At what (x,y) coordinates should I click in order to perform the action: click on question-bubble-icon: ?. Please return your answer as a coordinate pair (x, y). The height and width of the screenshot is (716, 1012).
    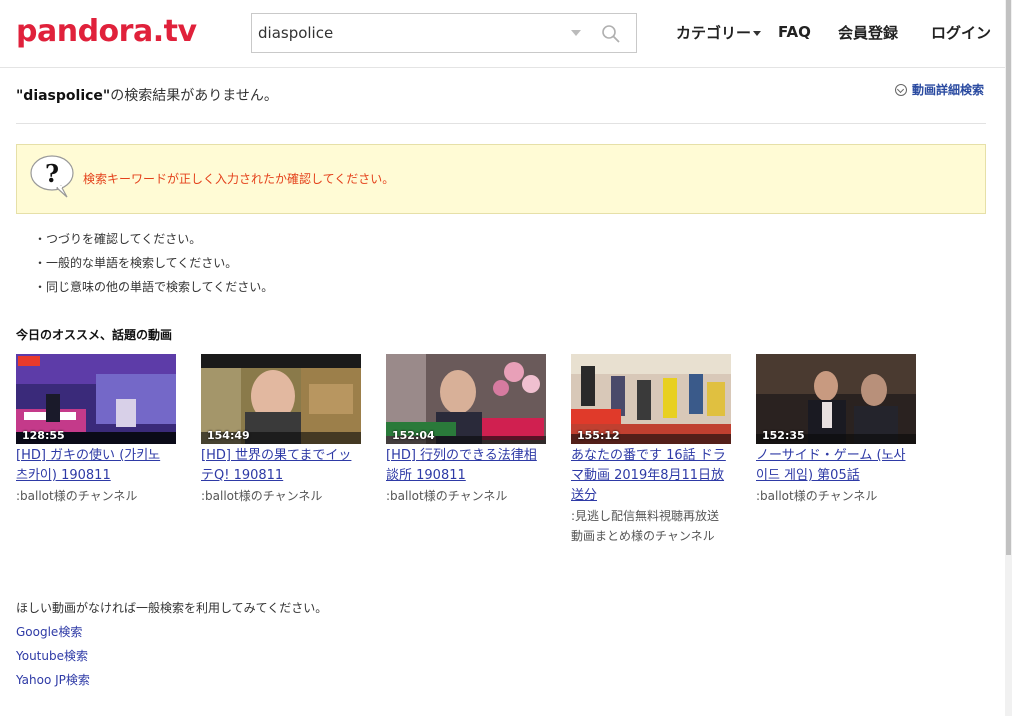
    Looking at the image, I should click on (52, 176).